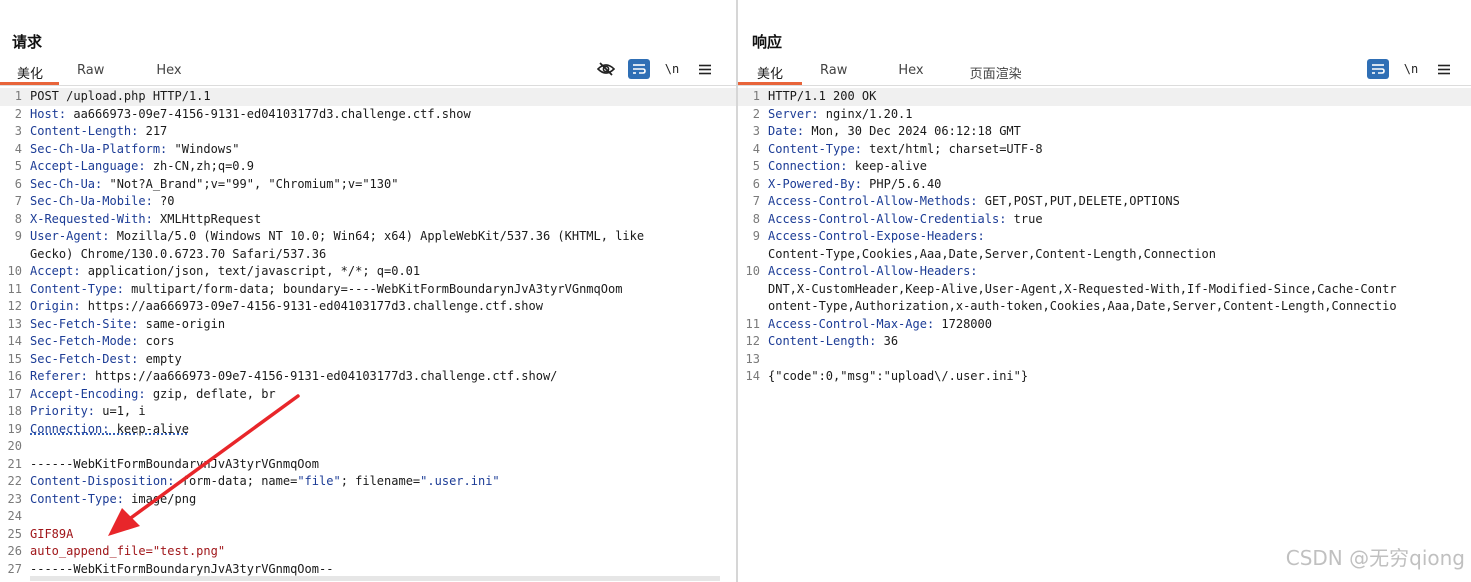  What do you see at coordinates (1104, 325) in the screenshot?
I see `response-code-line: 11 Access-Control-Max-Age: 1728000` at bounding box center [1104, 325].